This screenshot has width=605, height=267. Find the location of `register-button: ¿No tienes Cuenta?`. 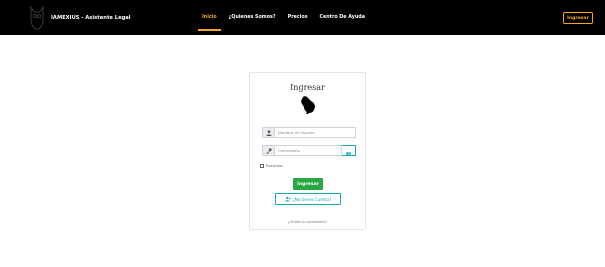

register-button: ¿No tienes Cuenta? is located at coordinates (308, 199).